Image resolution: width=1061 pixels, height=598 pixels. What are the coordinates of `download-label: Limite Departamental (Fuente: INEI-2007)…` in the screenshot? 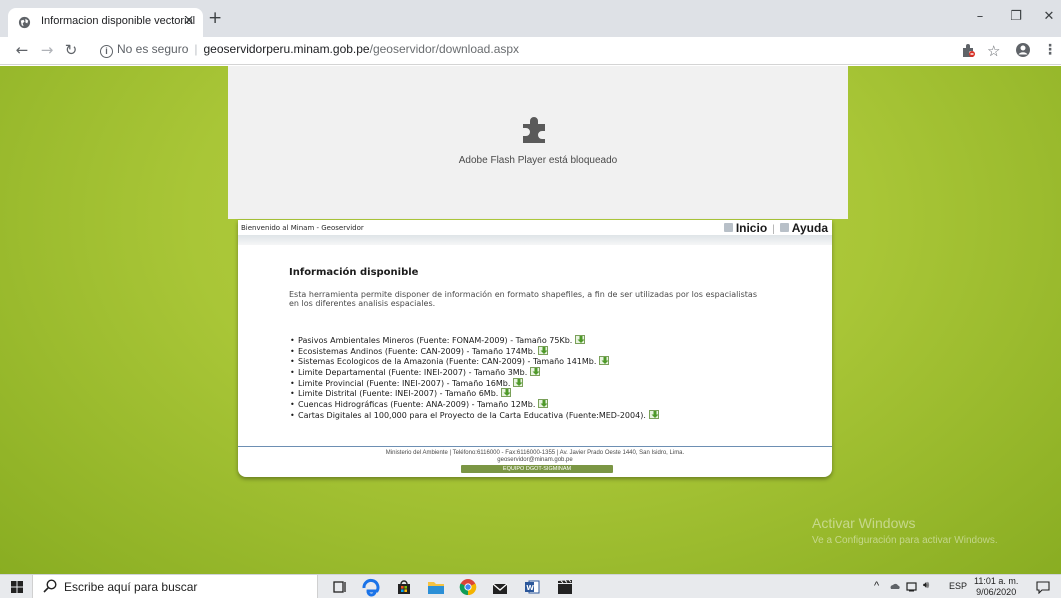 It's located at (413, 373).